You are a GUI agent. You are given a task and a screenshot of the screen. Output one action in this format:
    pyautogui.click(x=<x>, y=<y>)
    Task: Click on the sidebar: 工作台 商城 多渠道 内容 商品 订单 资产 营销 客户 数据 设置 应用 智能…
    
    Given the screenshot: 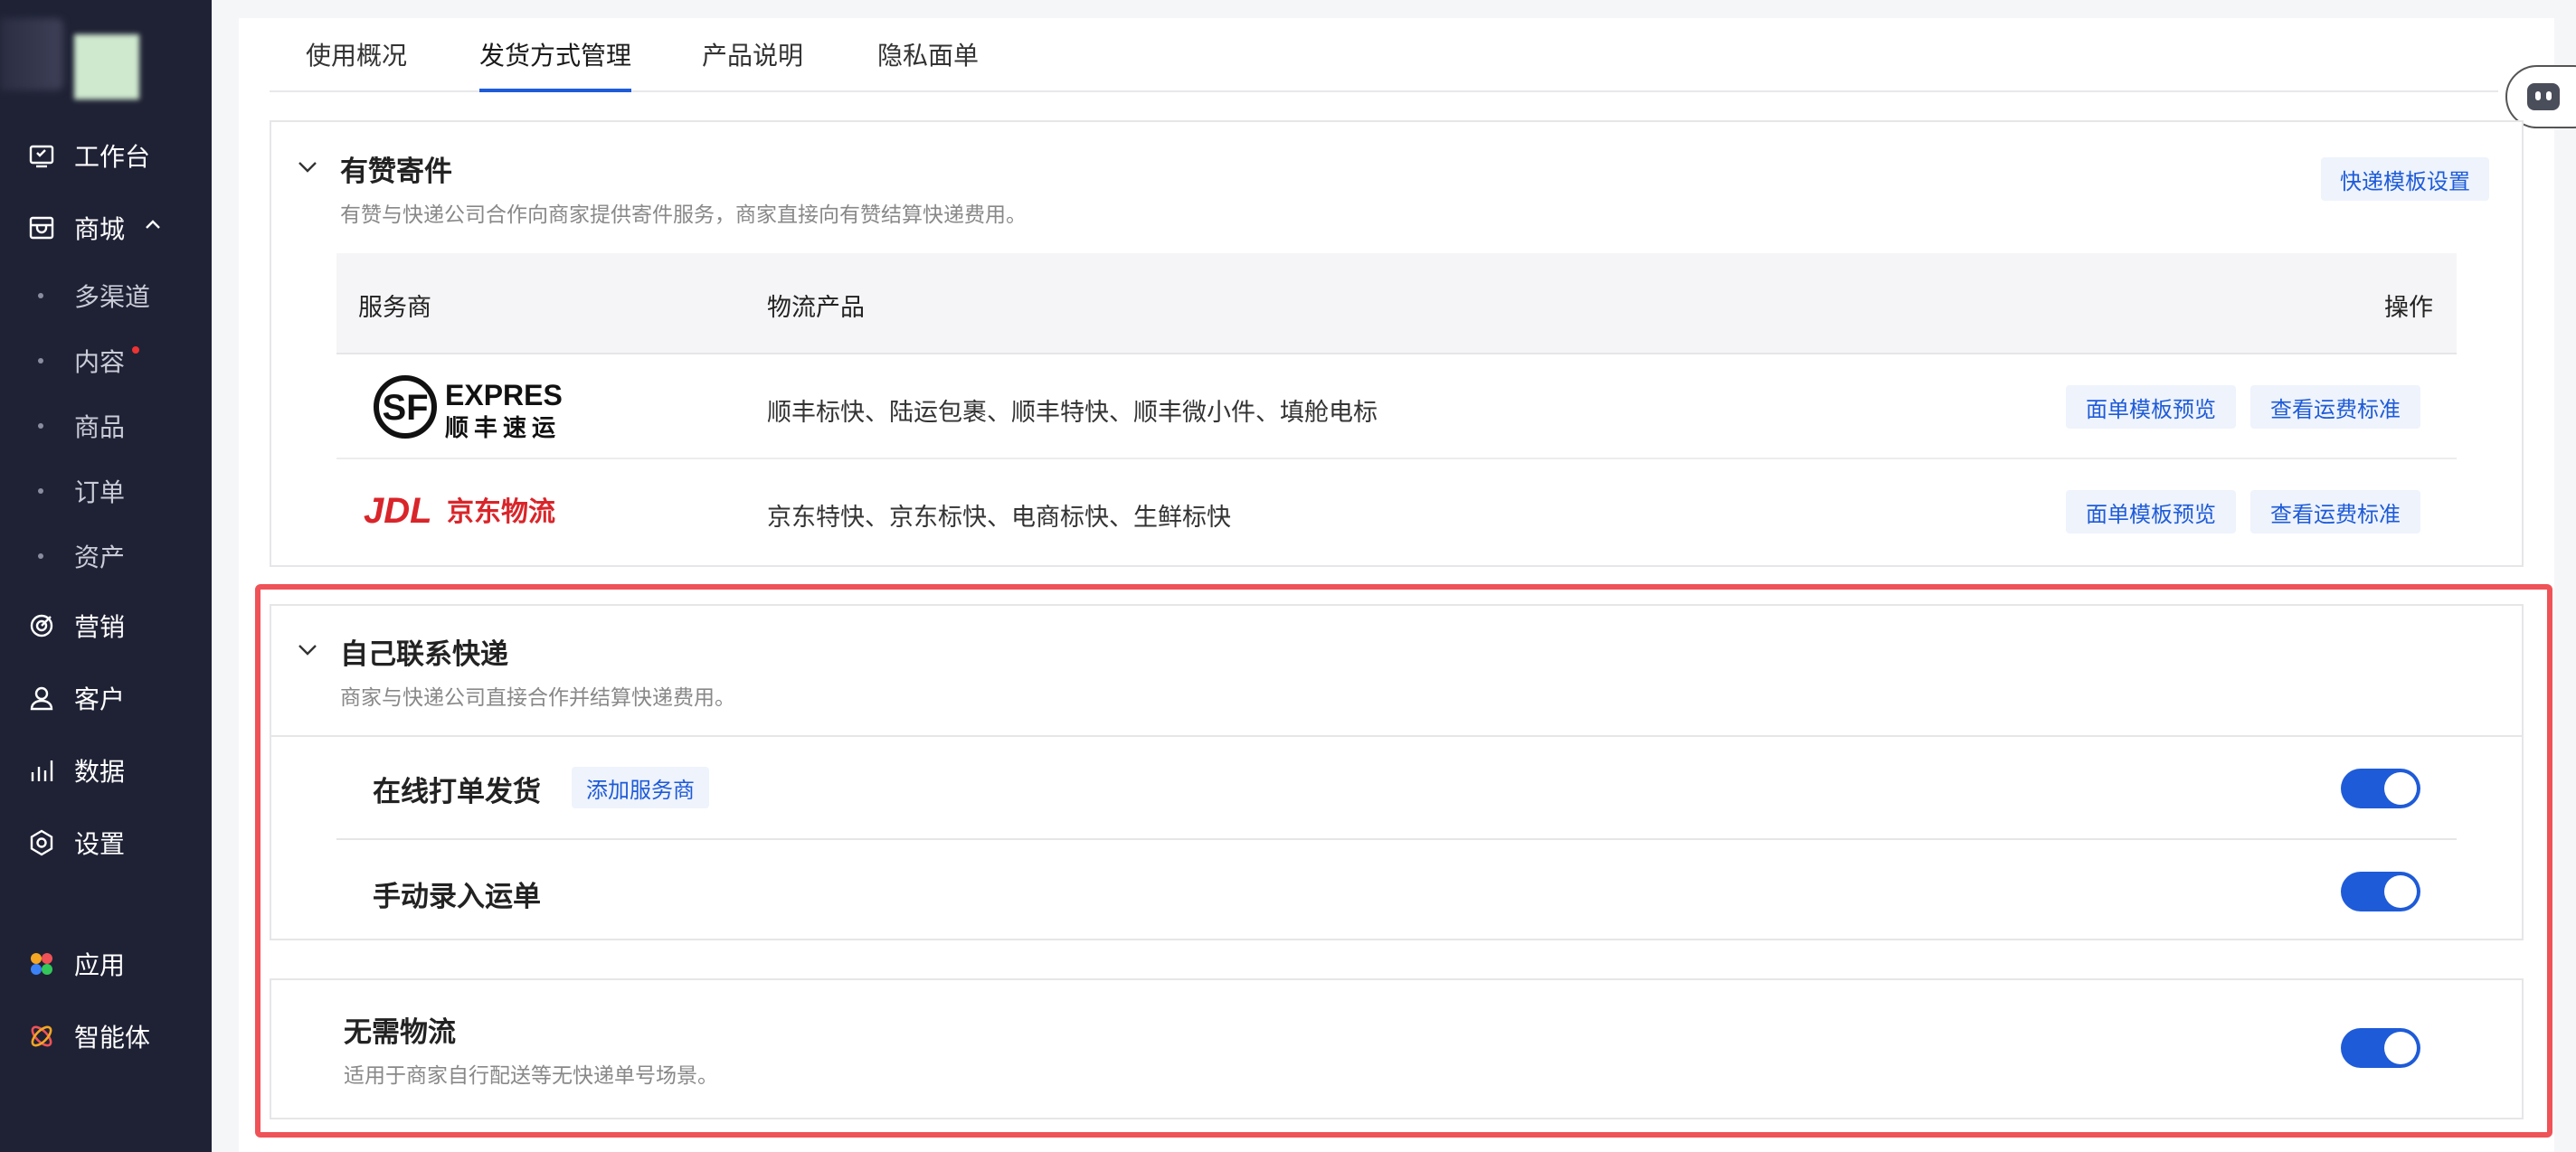 What is the action you would take?
    pyautogui.click(x=106, y=576)
    